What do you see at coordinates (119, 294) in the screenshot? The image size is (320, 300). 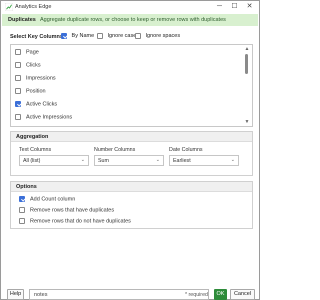 I see `notes-field: notes` at bounding box center [119, 294].